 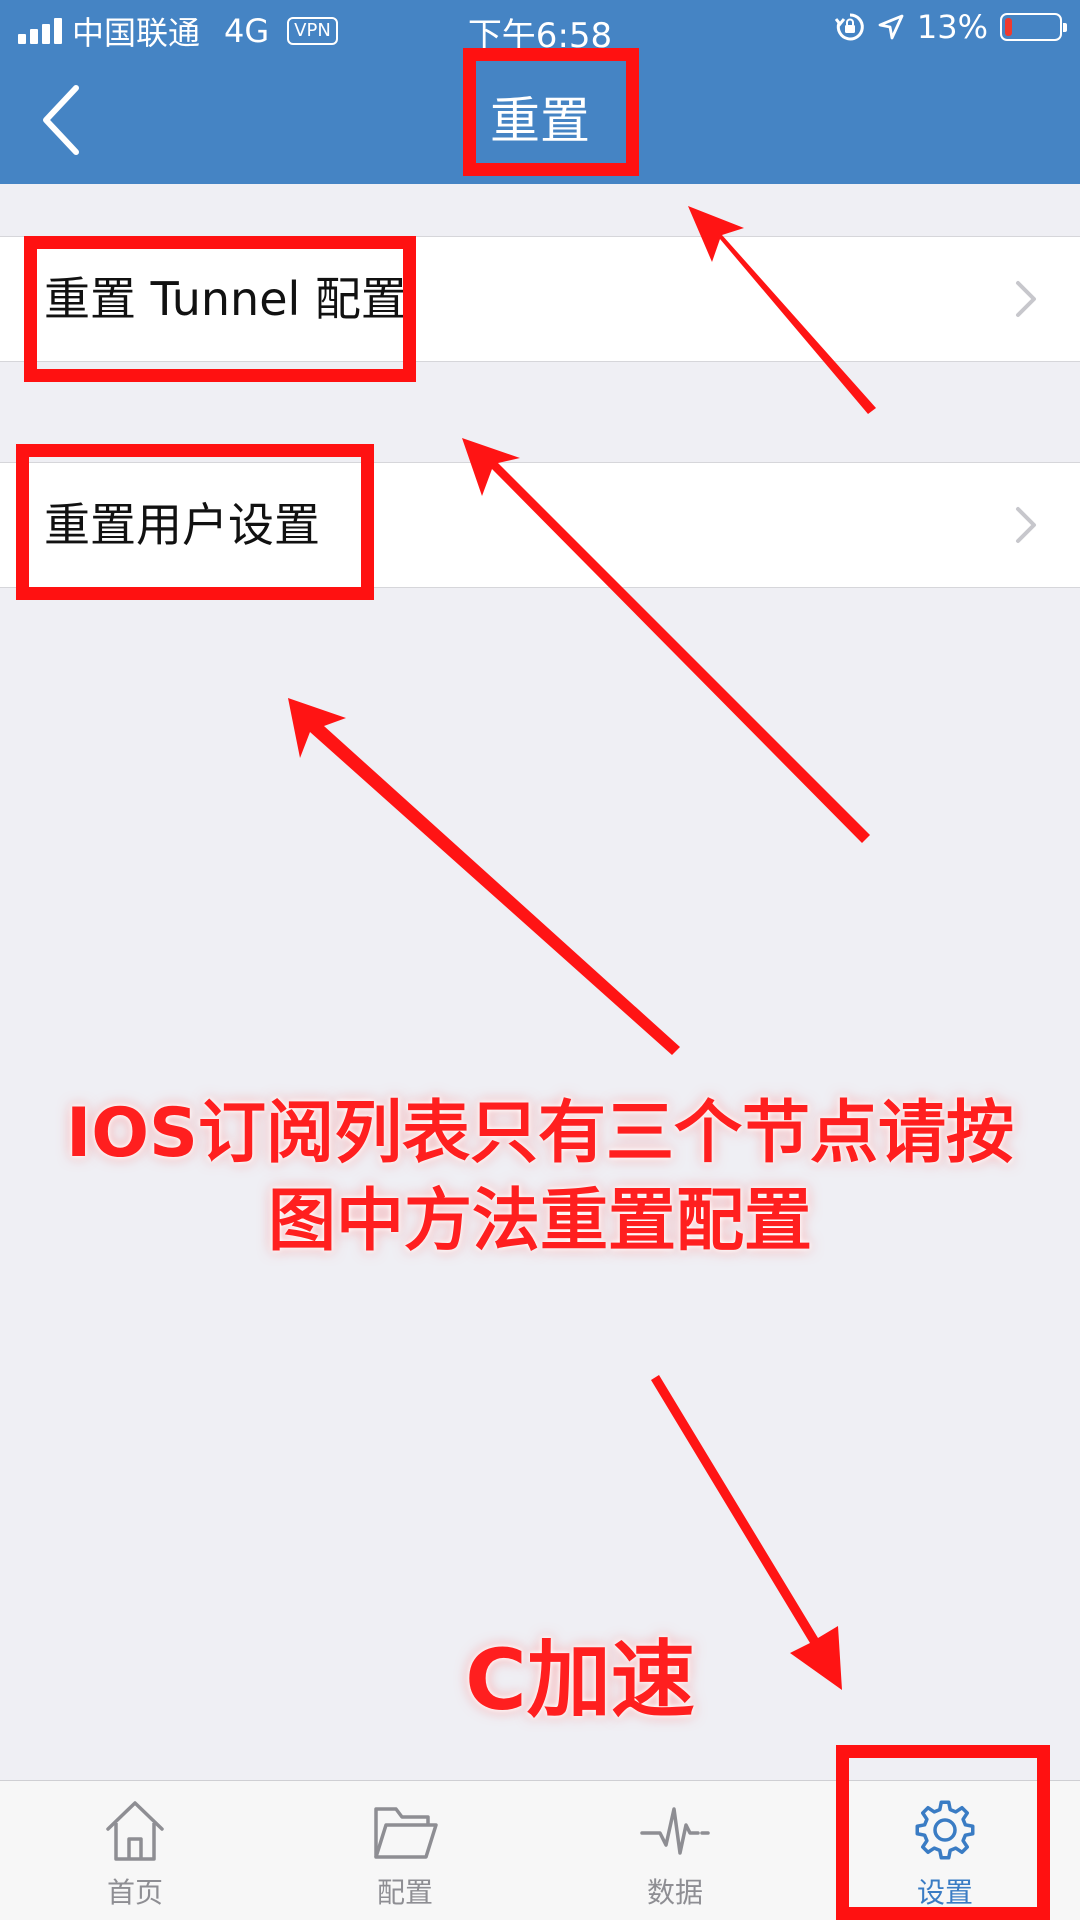 I want to click on annotation-box-user-settings, so click(x=195, y=522).